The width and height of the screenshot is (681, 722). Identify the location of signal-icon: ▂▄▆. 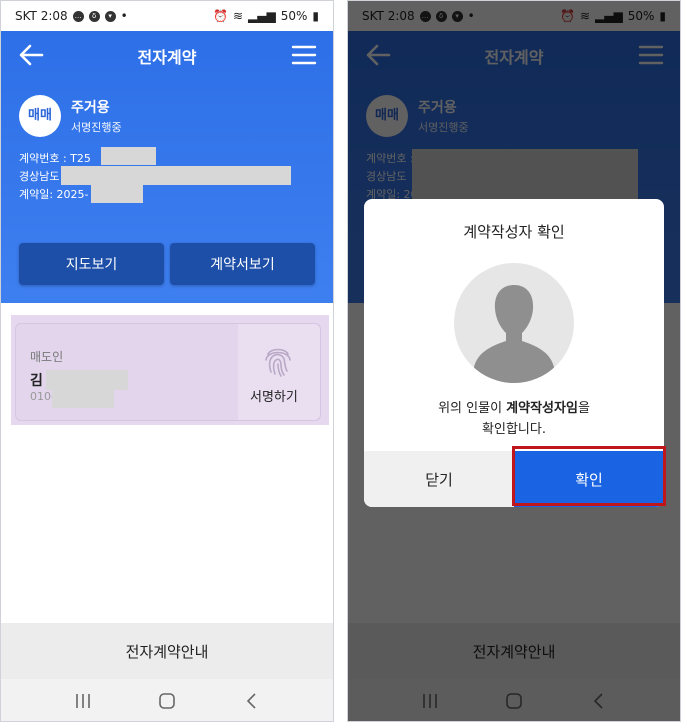
(262, 16).